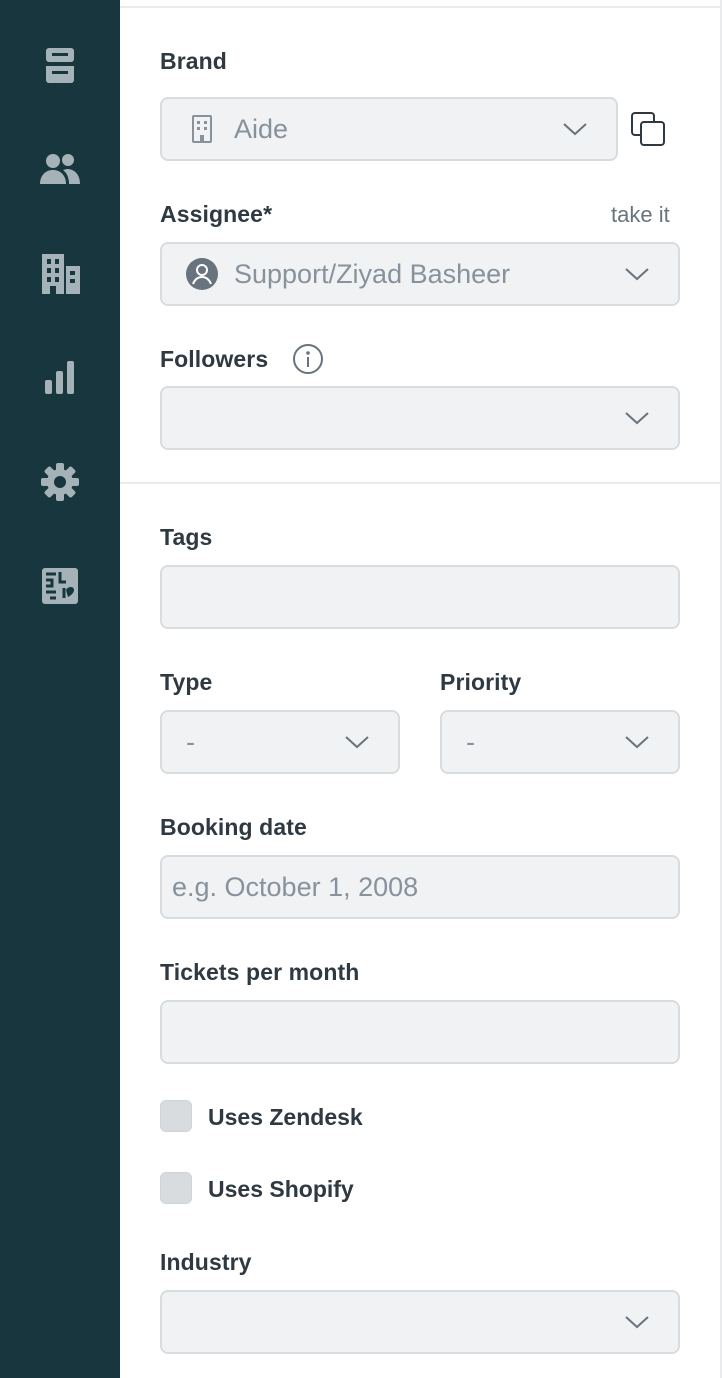 Image resolution: width=722 pixels, height=1378 pixels. Describe the element at coordinates (280, 742) in the screenshot. I see `type-select: -` at that location.